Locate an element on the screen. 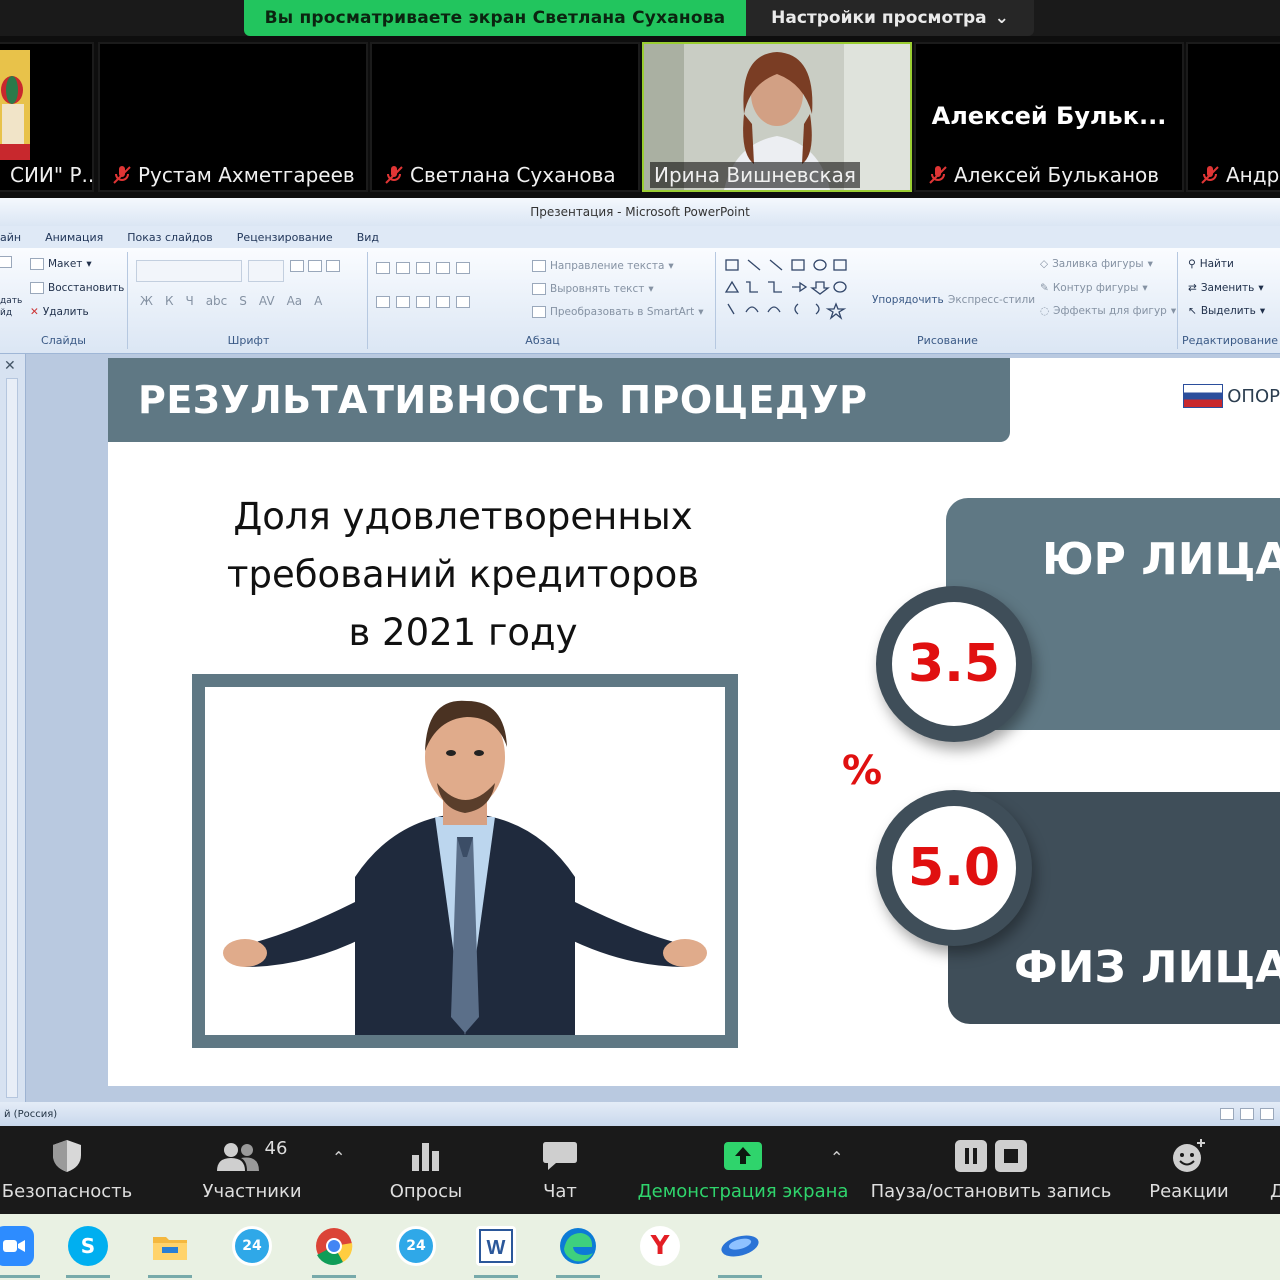 Image resolution: width=1280 pixels, height=1280 pixels. record-label: Пауза/остановить запись is located at coordinates (991, 1191).